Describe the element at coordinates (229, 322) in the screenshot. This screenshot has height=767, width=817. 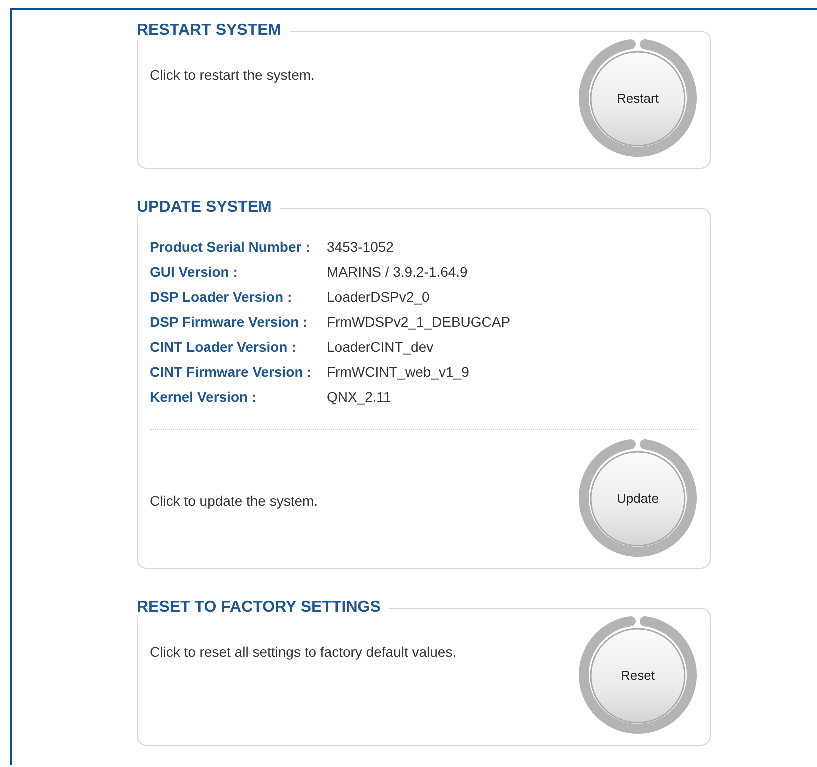
I see `info-label: DSP Firmware Version :` at that location.